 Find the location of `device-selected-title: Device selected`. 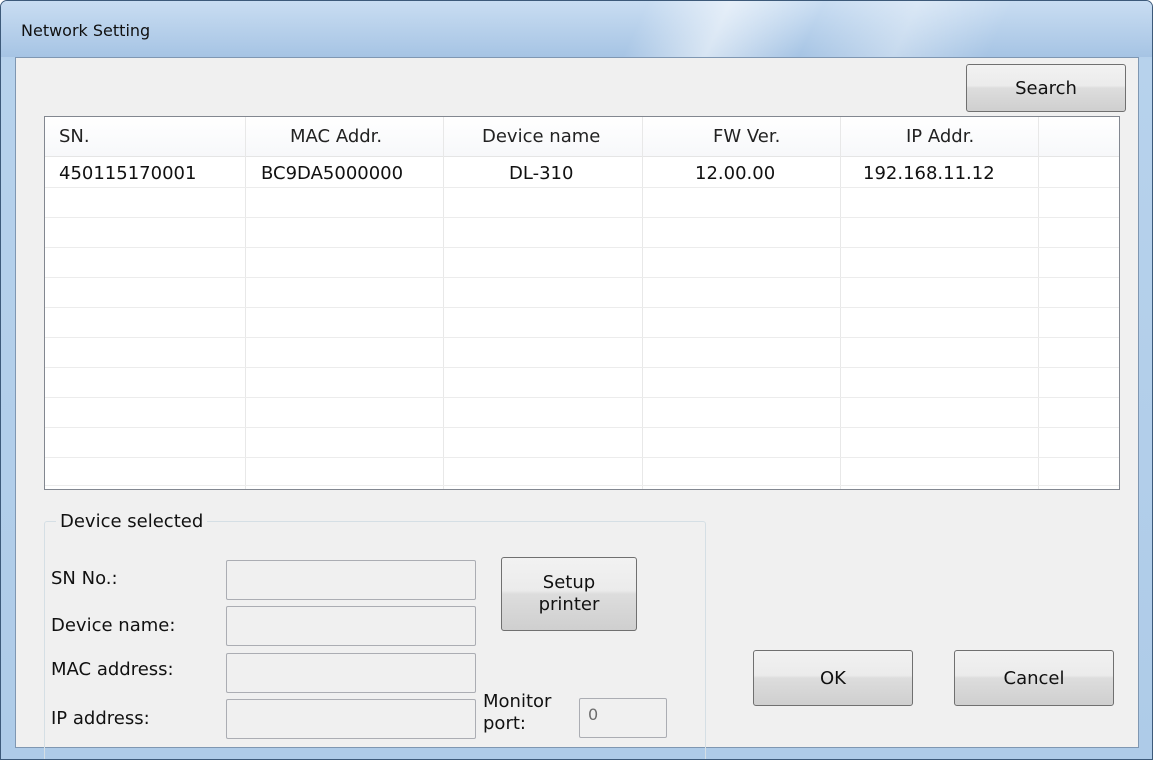

device-selected-title: Device selected is located at coordinates (132, 521).